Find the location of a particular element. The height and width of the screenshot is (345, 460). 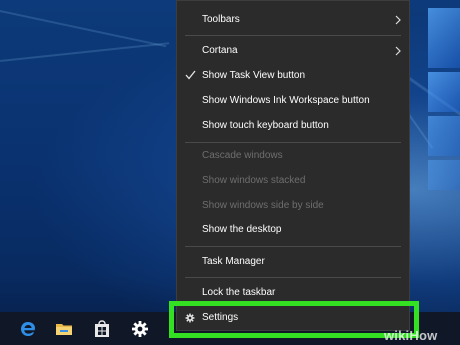

settings-highlight-box is located at coordinates (294, 319).